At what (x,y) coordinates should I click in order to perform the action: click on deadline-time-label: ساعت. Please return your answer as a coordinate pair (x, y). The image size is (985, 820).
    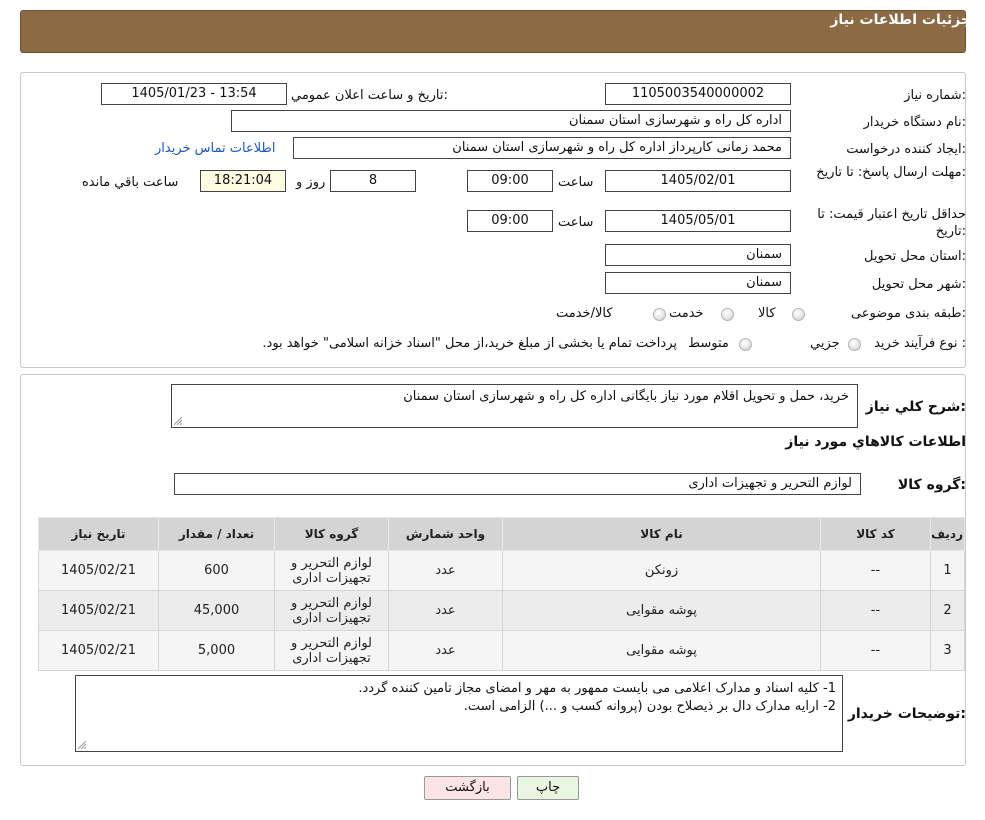
    Looking at the image, I should click on (576, 182).